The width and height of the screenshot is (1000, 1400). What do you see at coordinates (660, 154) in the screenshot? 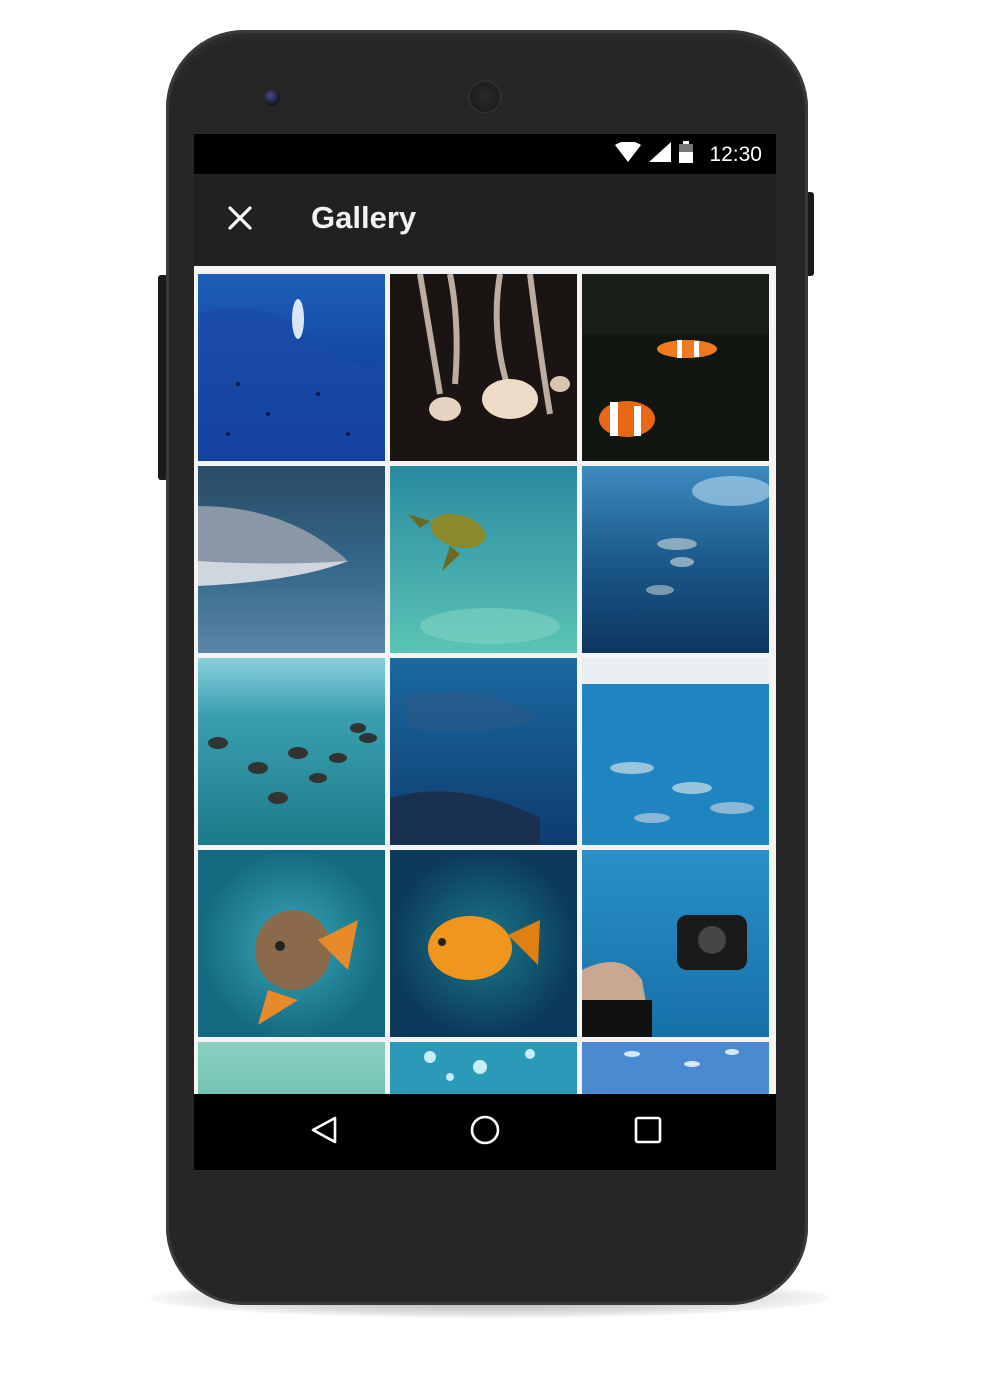
I see `cell-signal-icon` at bounding box center [660, 154].